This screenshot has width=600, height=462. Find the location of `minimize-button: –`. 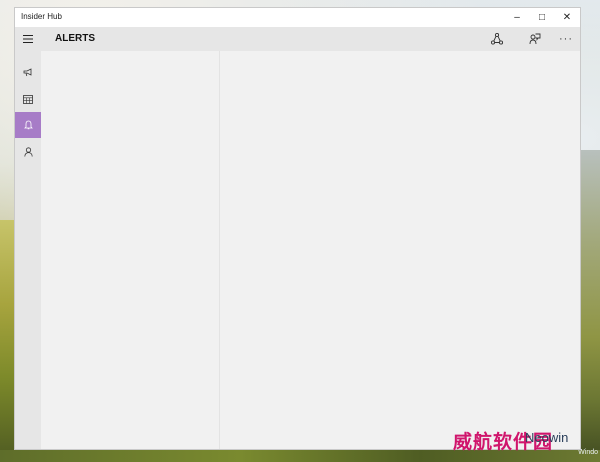

minimize-button: – is located at coordinates (517, 17).